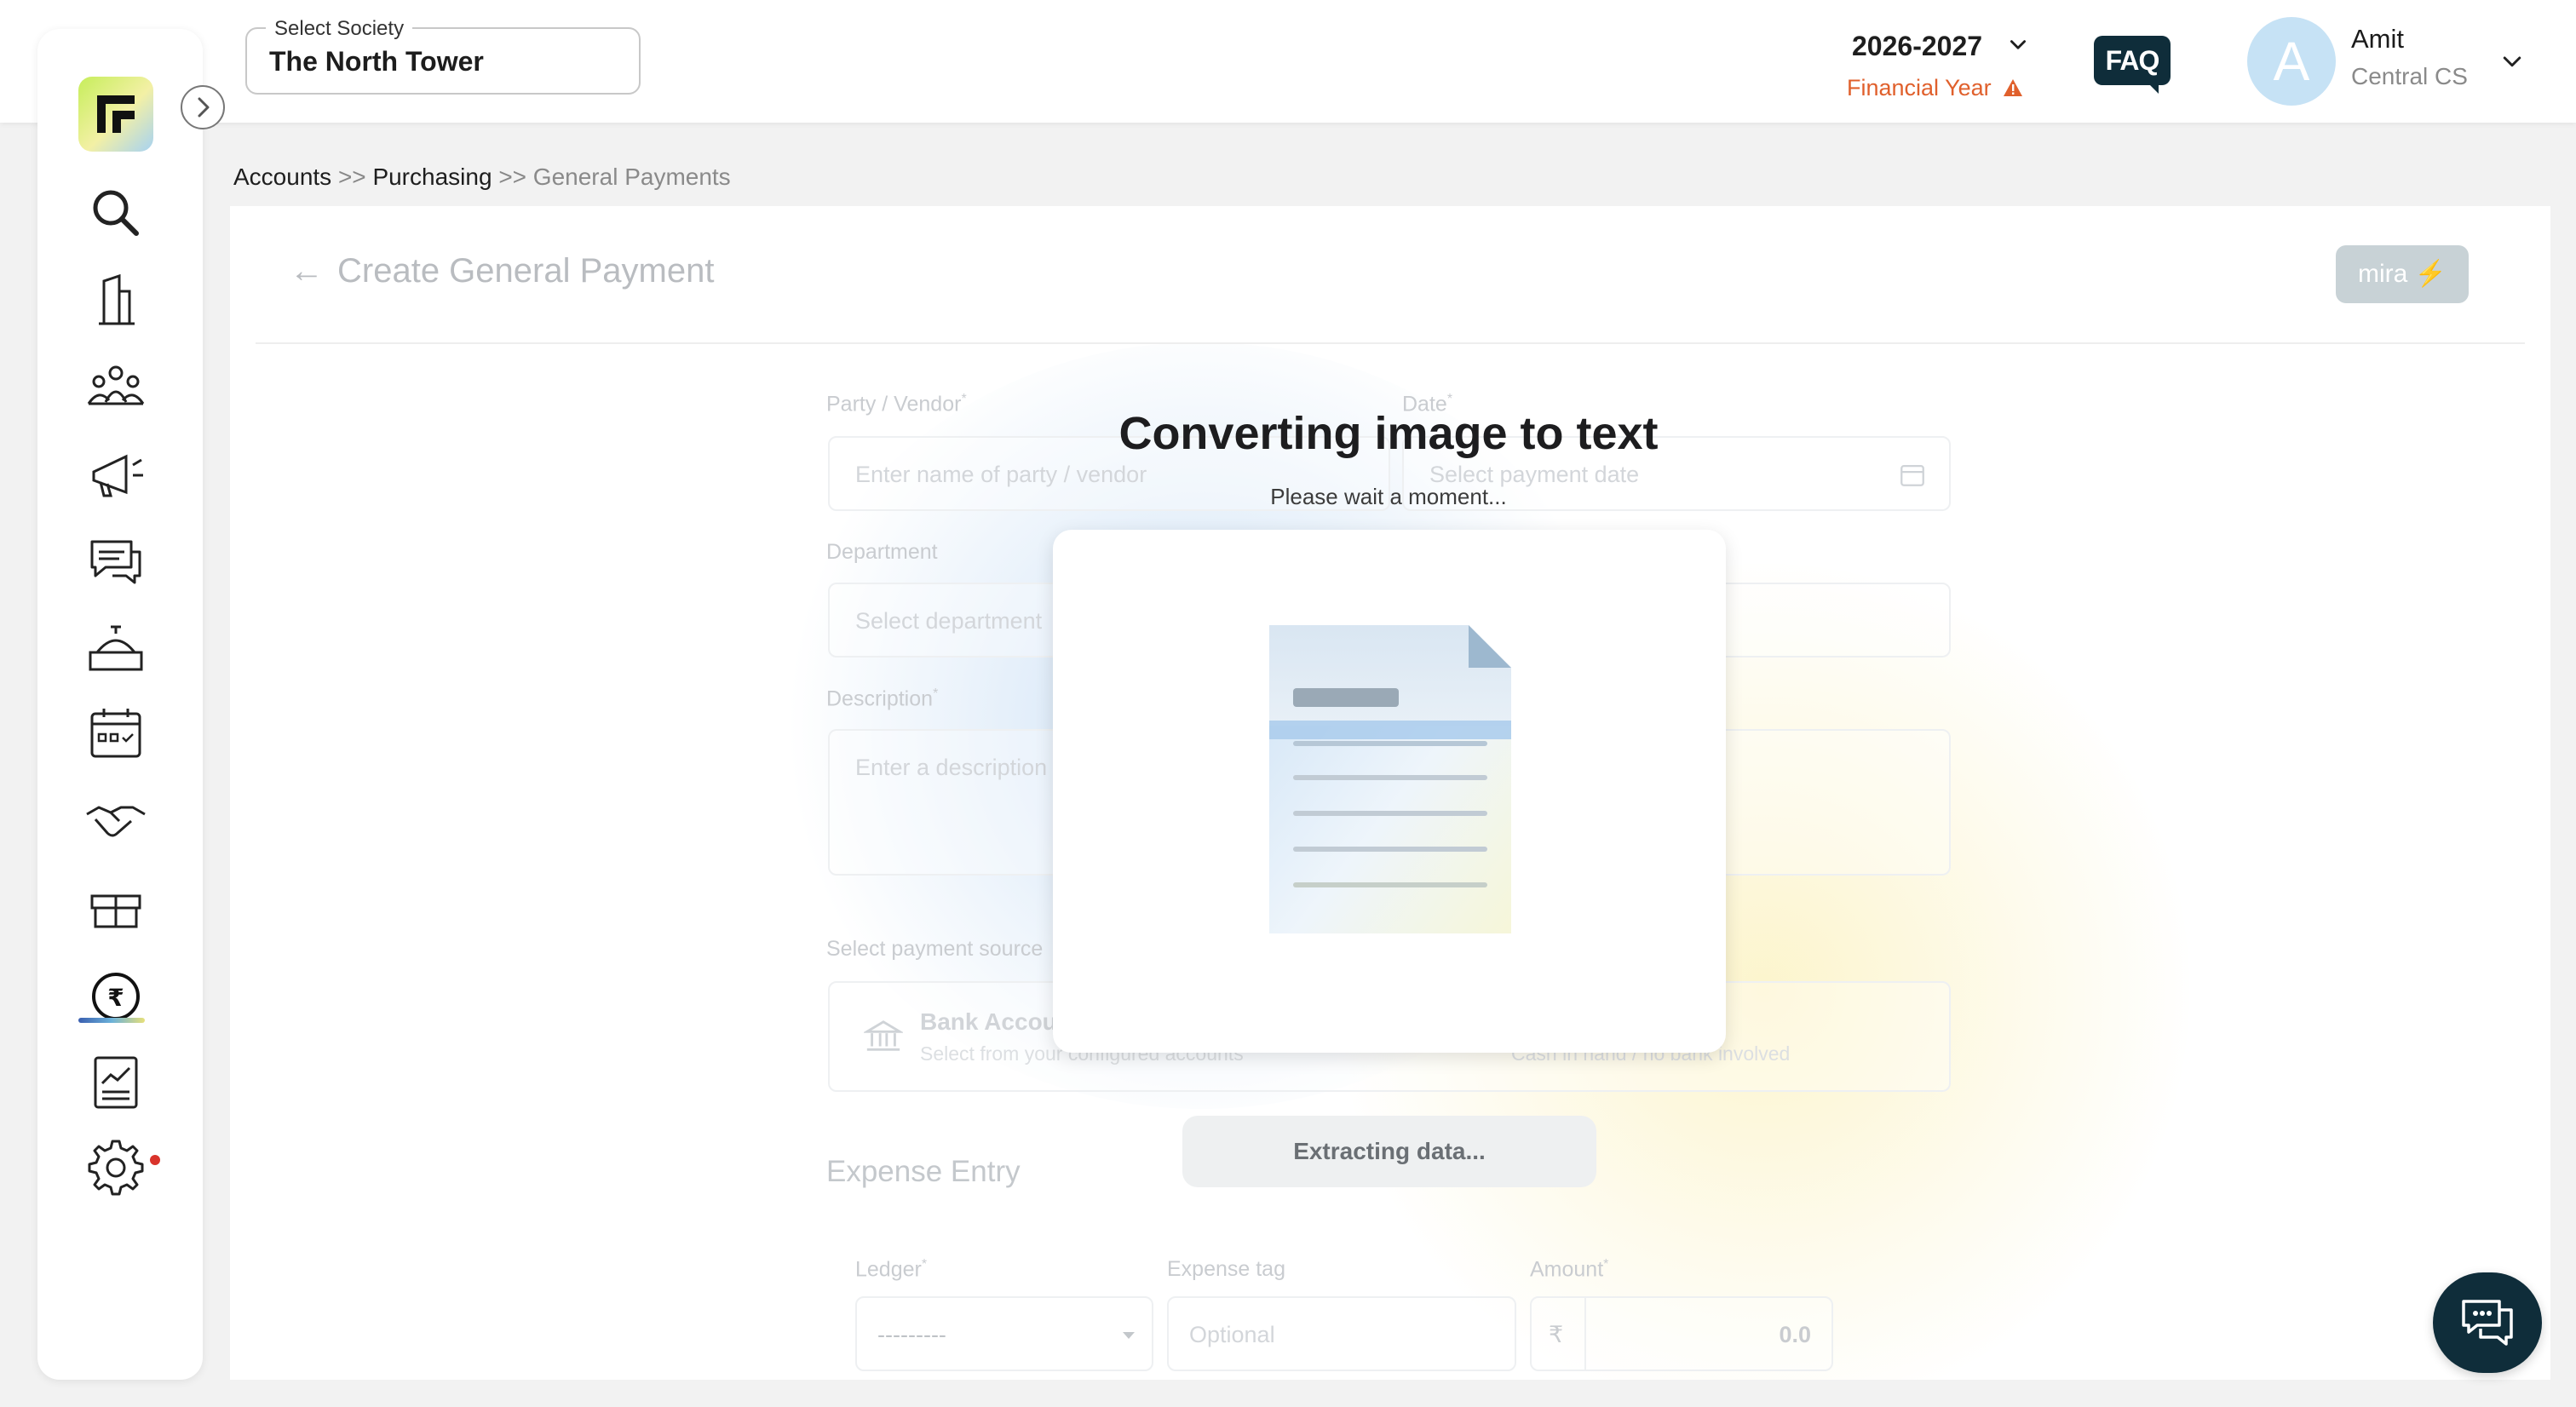  Describe the element at coordinates (883, 1035) in the screenshot. I see `bank-icon` at that location.